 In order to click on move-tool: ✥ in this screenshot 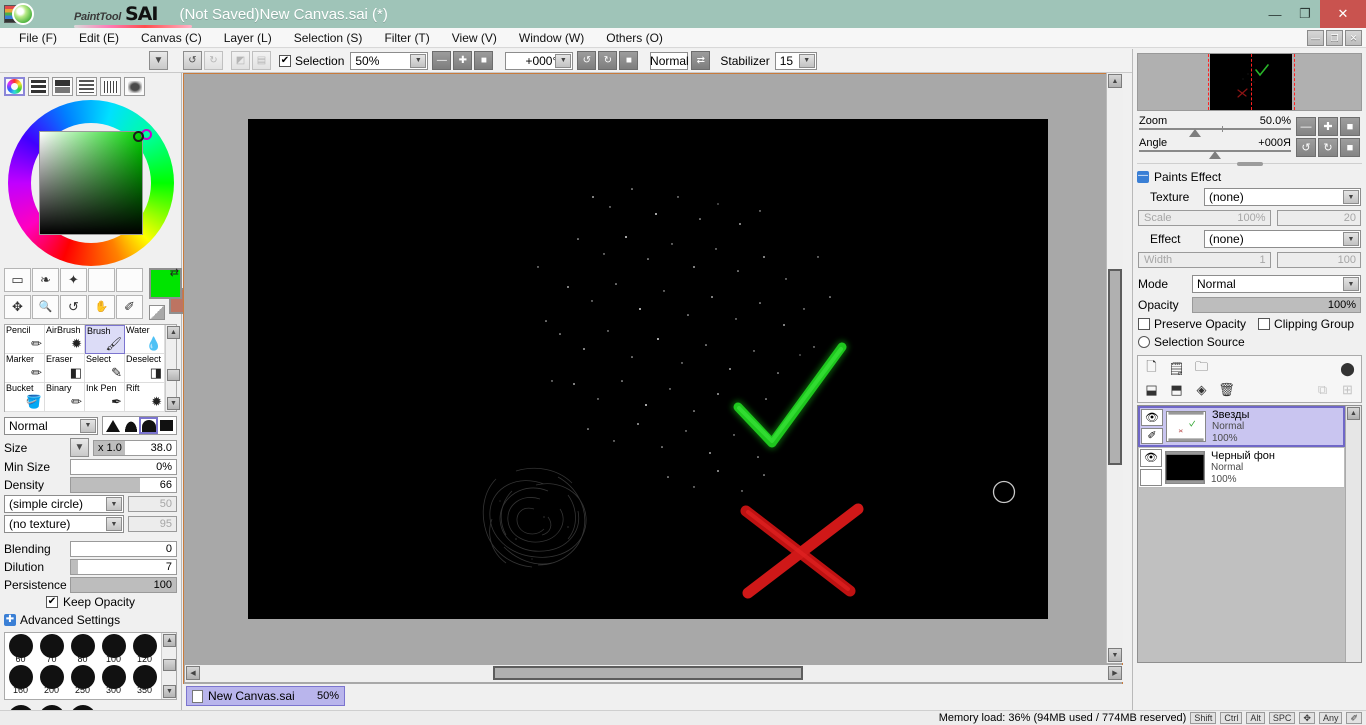, I will do `click(17, 306)`.